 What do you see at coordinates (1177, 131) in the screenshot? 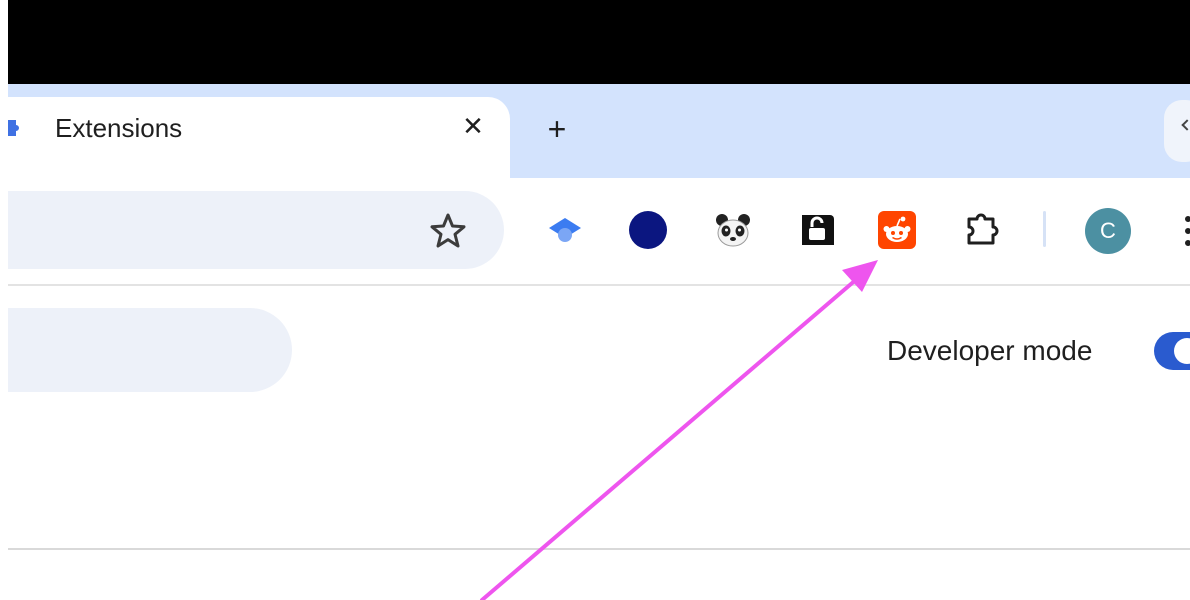
I see `tab-search-button` at bounding box center [1177, 131].